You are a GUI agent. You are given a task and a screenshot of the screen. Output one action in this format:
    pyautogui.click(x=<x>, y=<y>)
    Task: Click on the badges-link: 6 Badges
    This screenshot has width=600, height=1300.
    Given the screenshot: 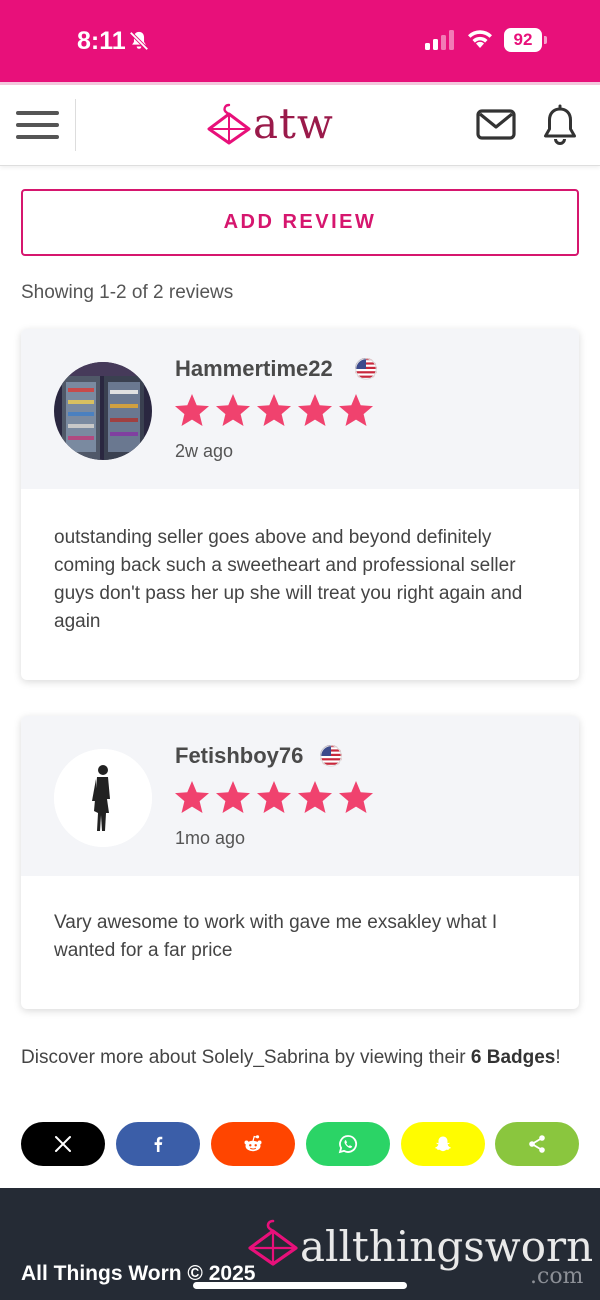 What is the action you would take?
    pyautogui.click(x=513, y=1057)
    